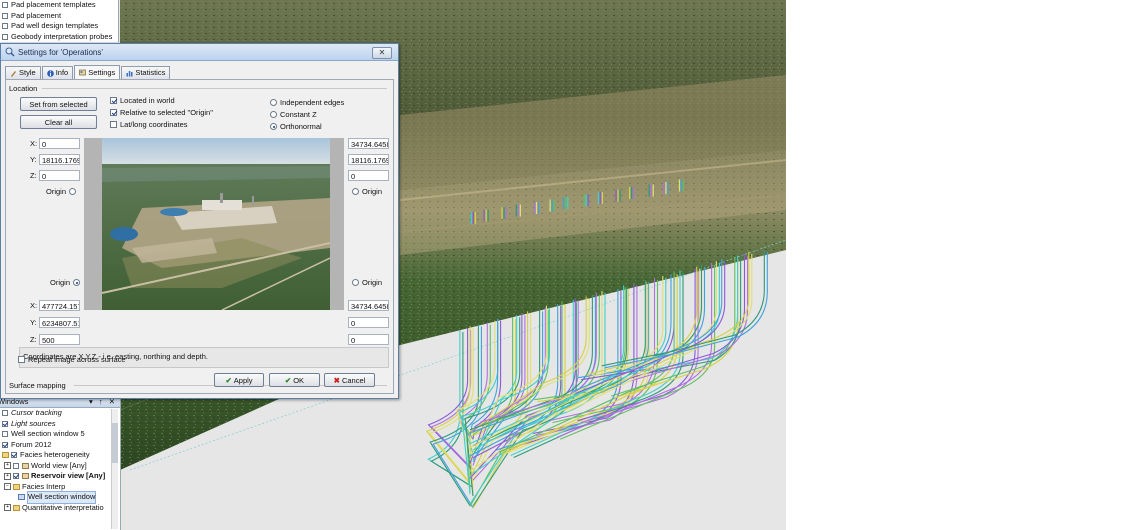 The width and height of the screenshot is (1140, 530). What do you see at coordinates (23, 72) in the screenshot?
I see `tab-style: Style` at bounding box center [23, 72].